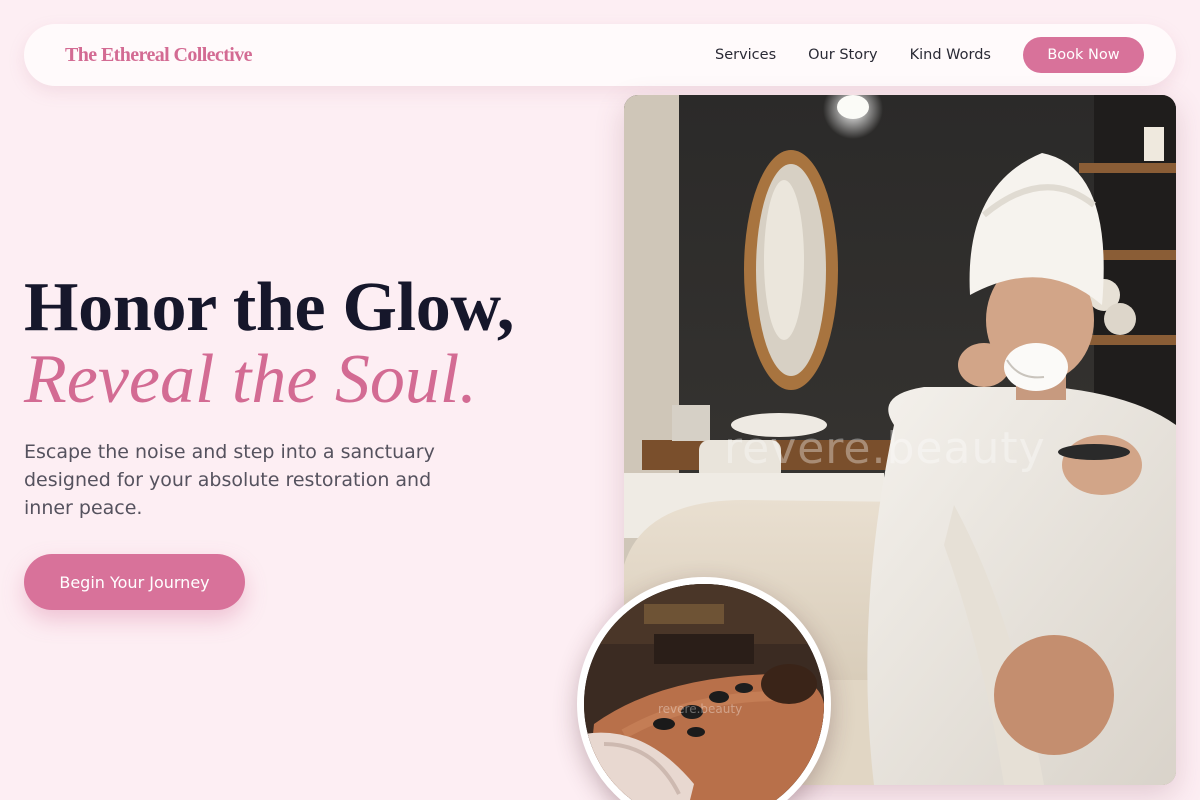  I want to click on begin-journey-button: Begin Your Journey, so click(134, 582).